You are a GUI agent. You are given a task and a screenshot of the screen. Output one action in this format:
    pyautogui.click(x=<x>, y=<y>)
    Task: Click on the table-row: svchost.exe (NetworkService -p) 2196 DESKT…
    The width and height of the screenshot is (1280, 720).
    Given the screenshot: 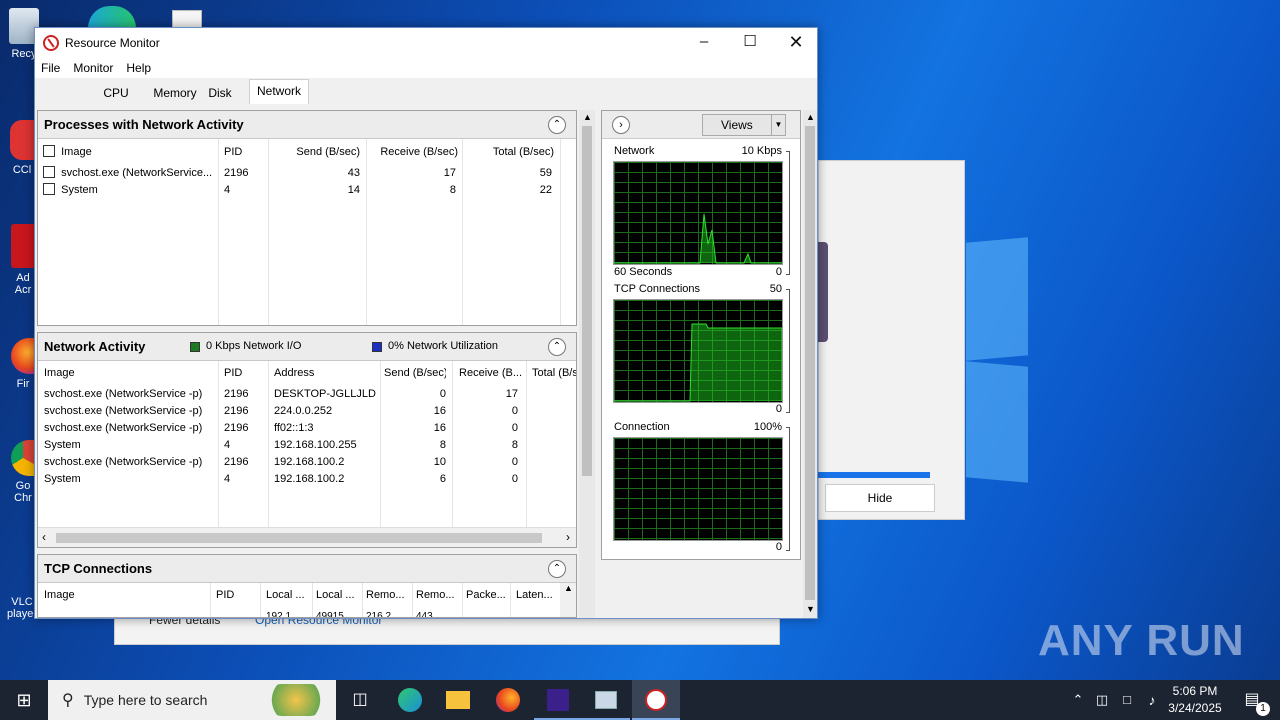 What is the action you would take?
    pyautogui.click(x=307, y=394)
    